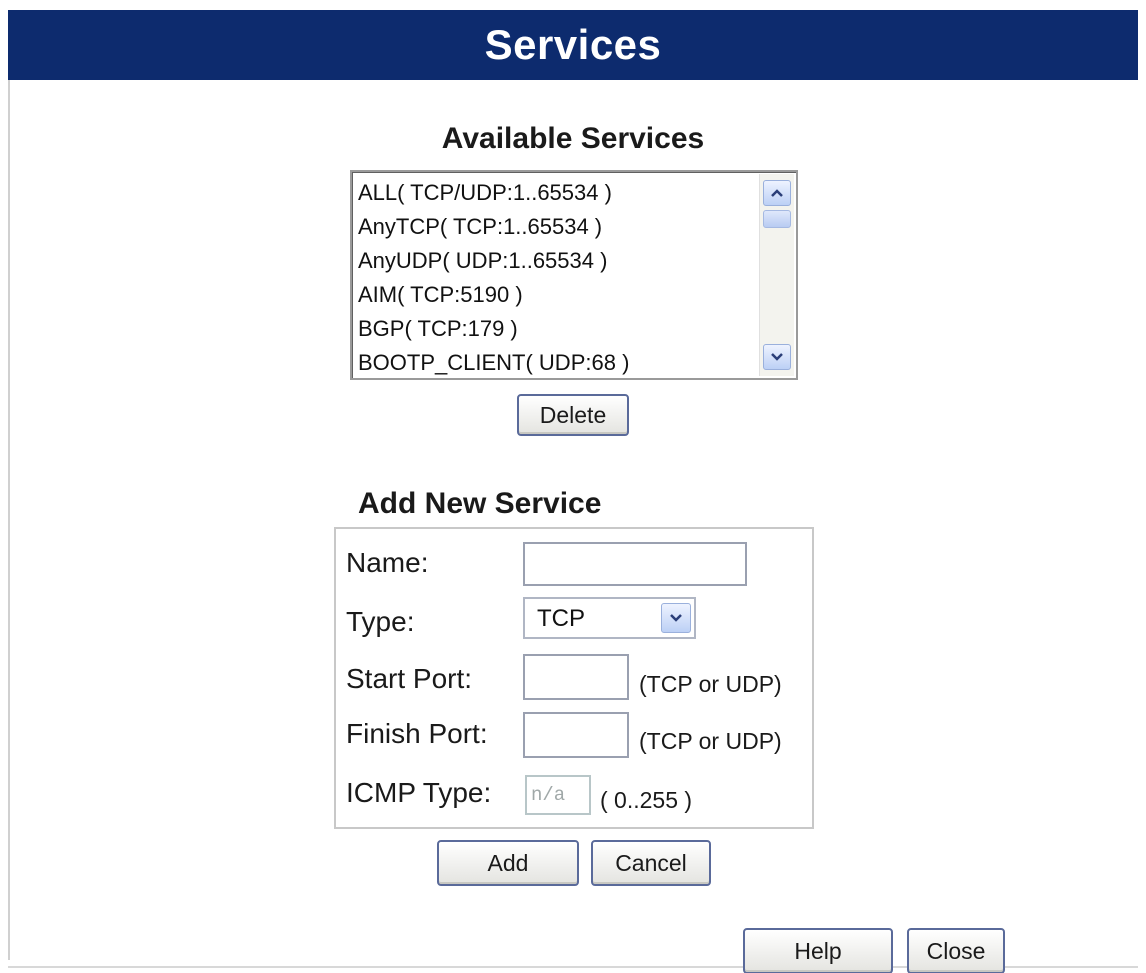 This screenshot has height=973, width=1146. I want to click on list-item: BGP( TCP:179 ), so click(558, 329).